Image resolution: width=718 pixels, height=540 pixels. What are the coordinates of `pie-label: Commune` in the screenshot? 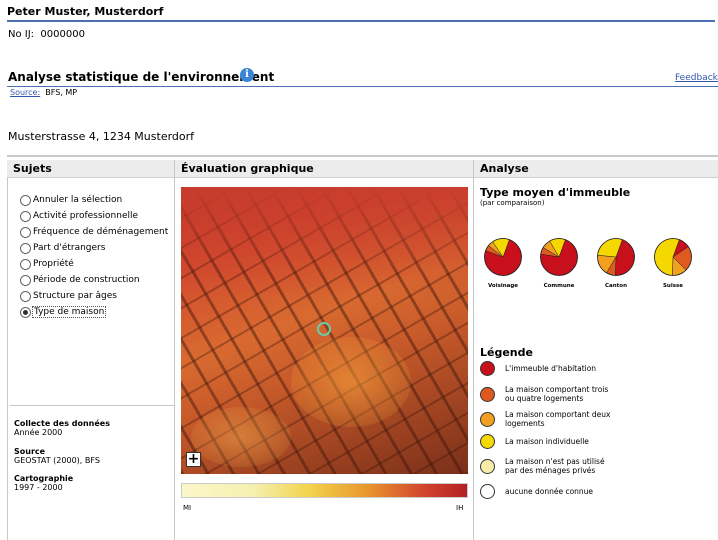 It's located at (559, 286).